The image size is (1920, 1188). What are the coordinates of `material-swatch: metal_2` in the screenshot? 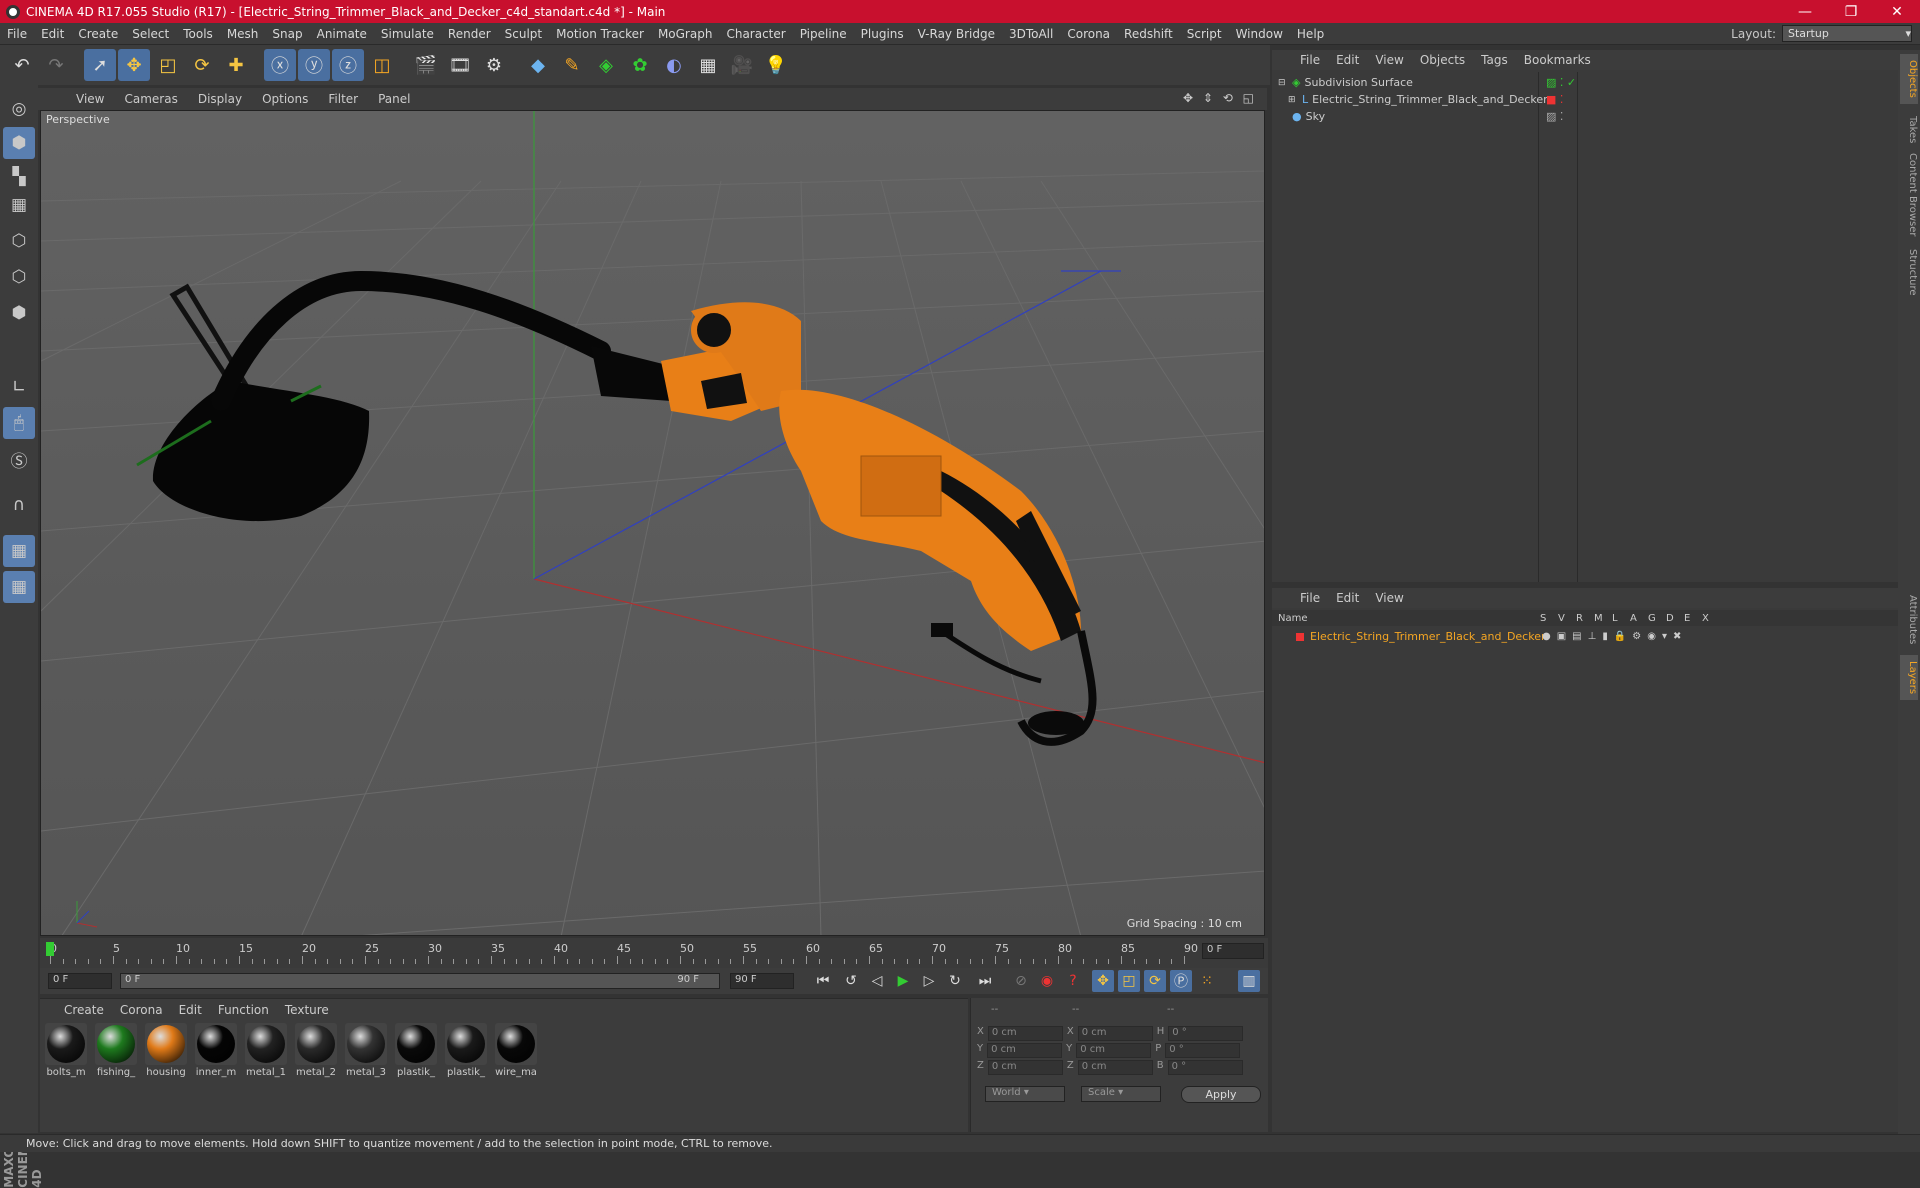 It's located at (316, 1050).